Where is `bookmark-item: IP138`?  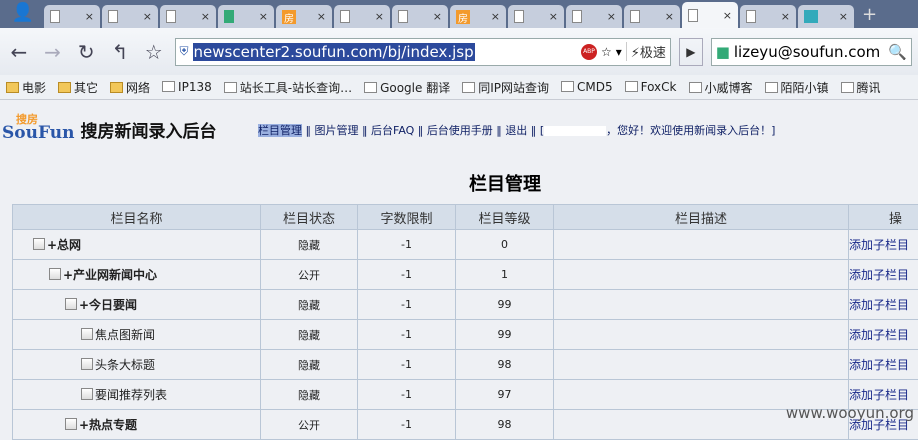 bookmark-item: IP138 is located at coordinates (187, 87).